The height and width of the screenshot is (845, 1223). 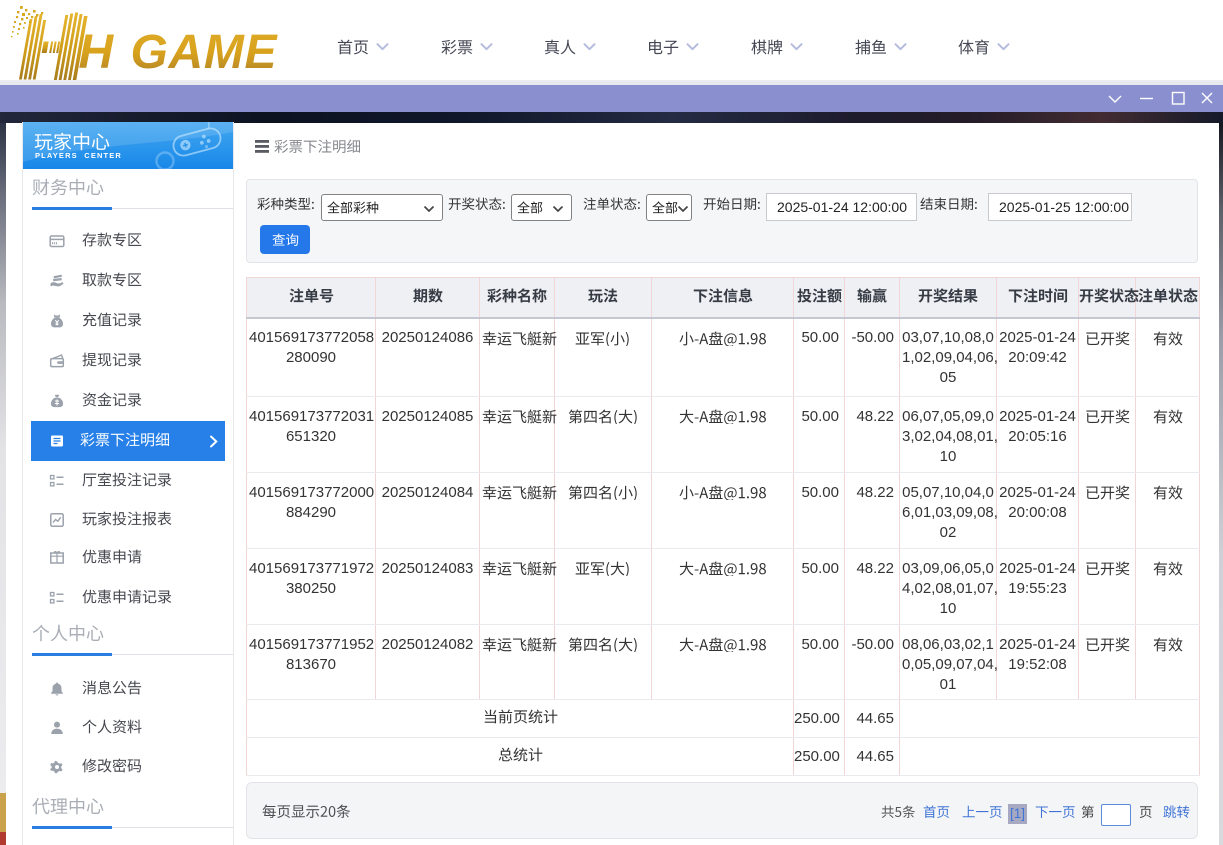 I want to click on svg-text: H, so click(x=97, y=52).